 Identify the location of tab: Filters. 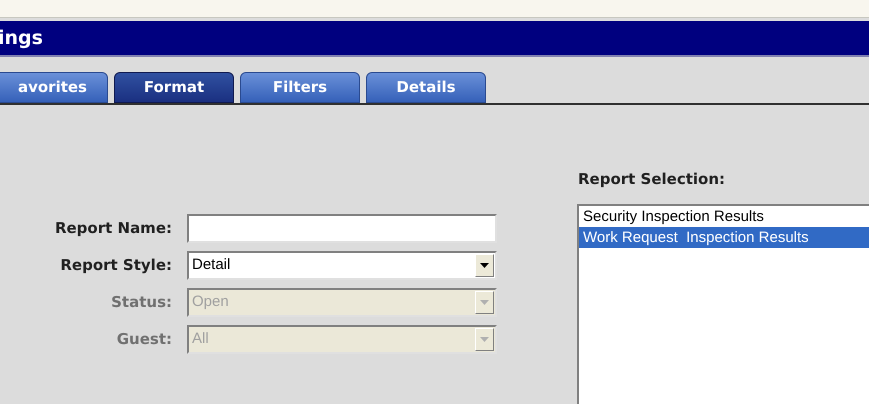
(300, 87).